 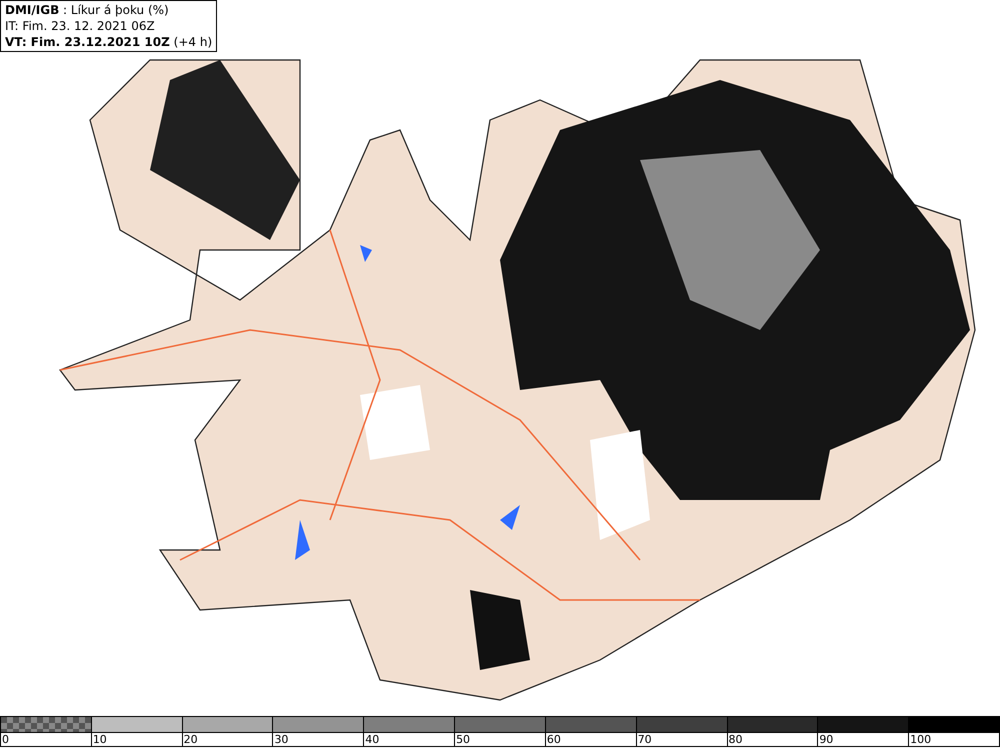 I want to click on legend-label: 20, so click(x=191, y=739).